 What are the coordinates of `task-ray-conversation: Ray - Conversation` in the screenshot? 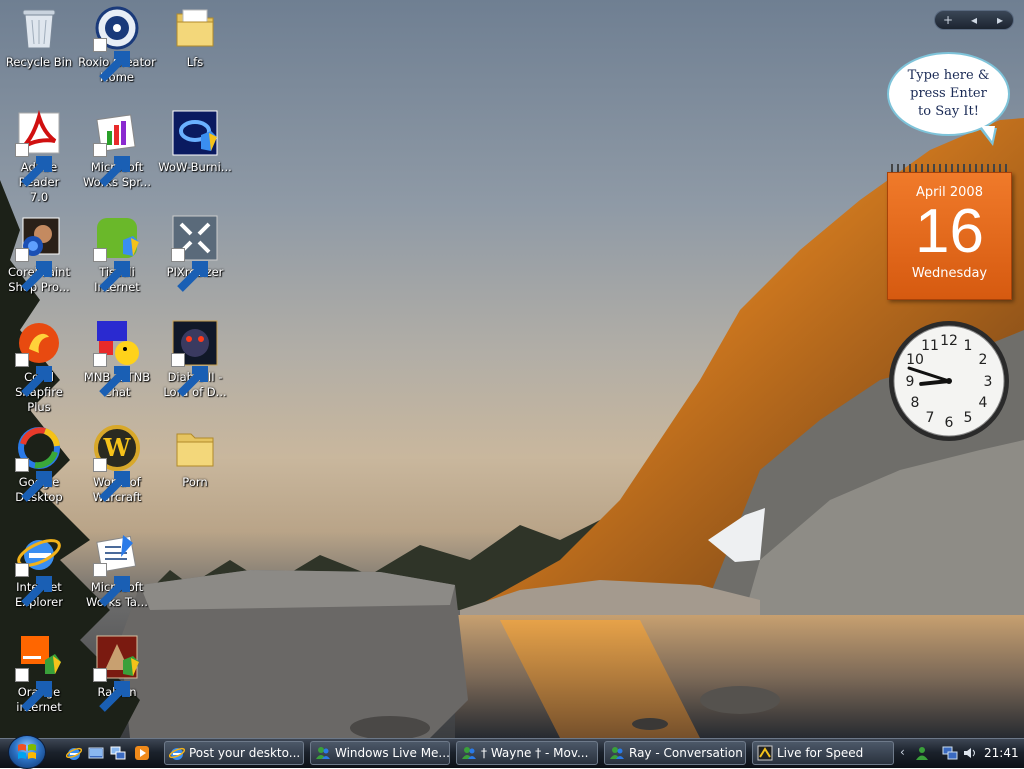 It's located at (675, 753).